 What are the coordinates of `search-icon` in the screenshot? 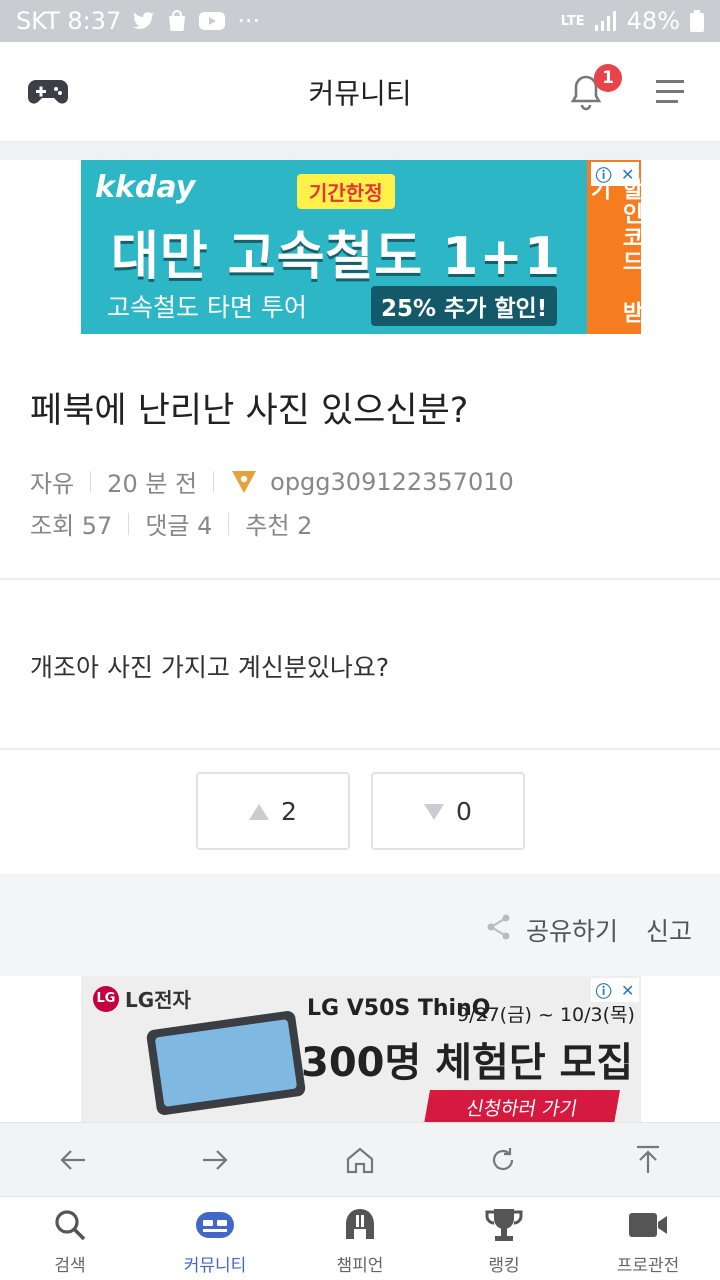 It's located at (70, 1225).